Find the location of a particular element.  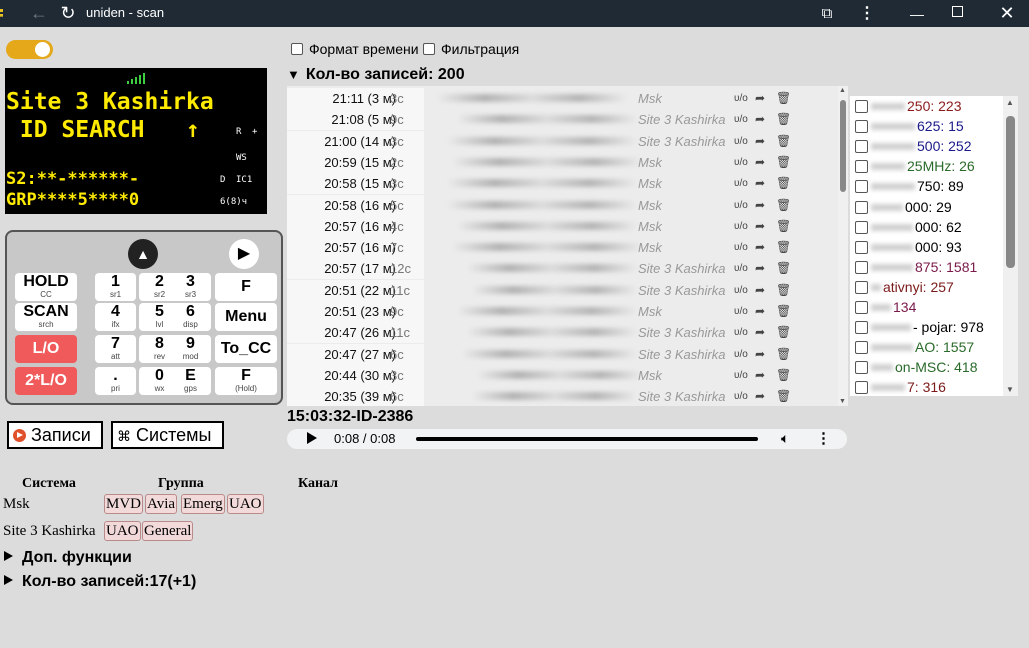

time-format-checkbox: Формат времени is located at coordinates (355, 49).